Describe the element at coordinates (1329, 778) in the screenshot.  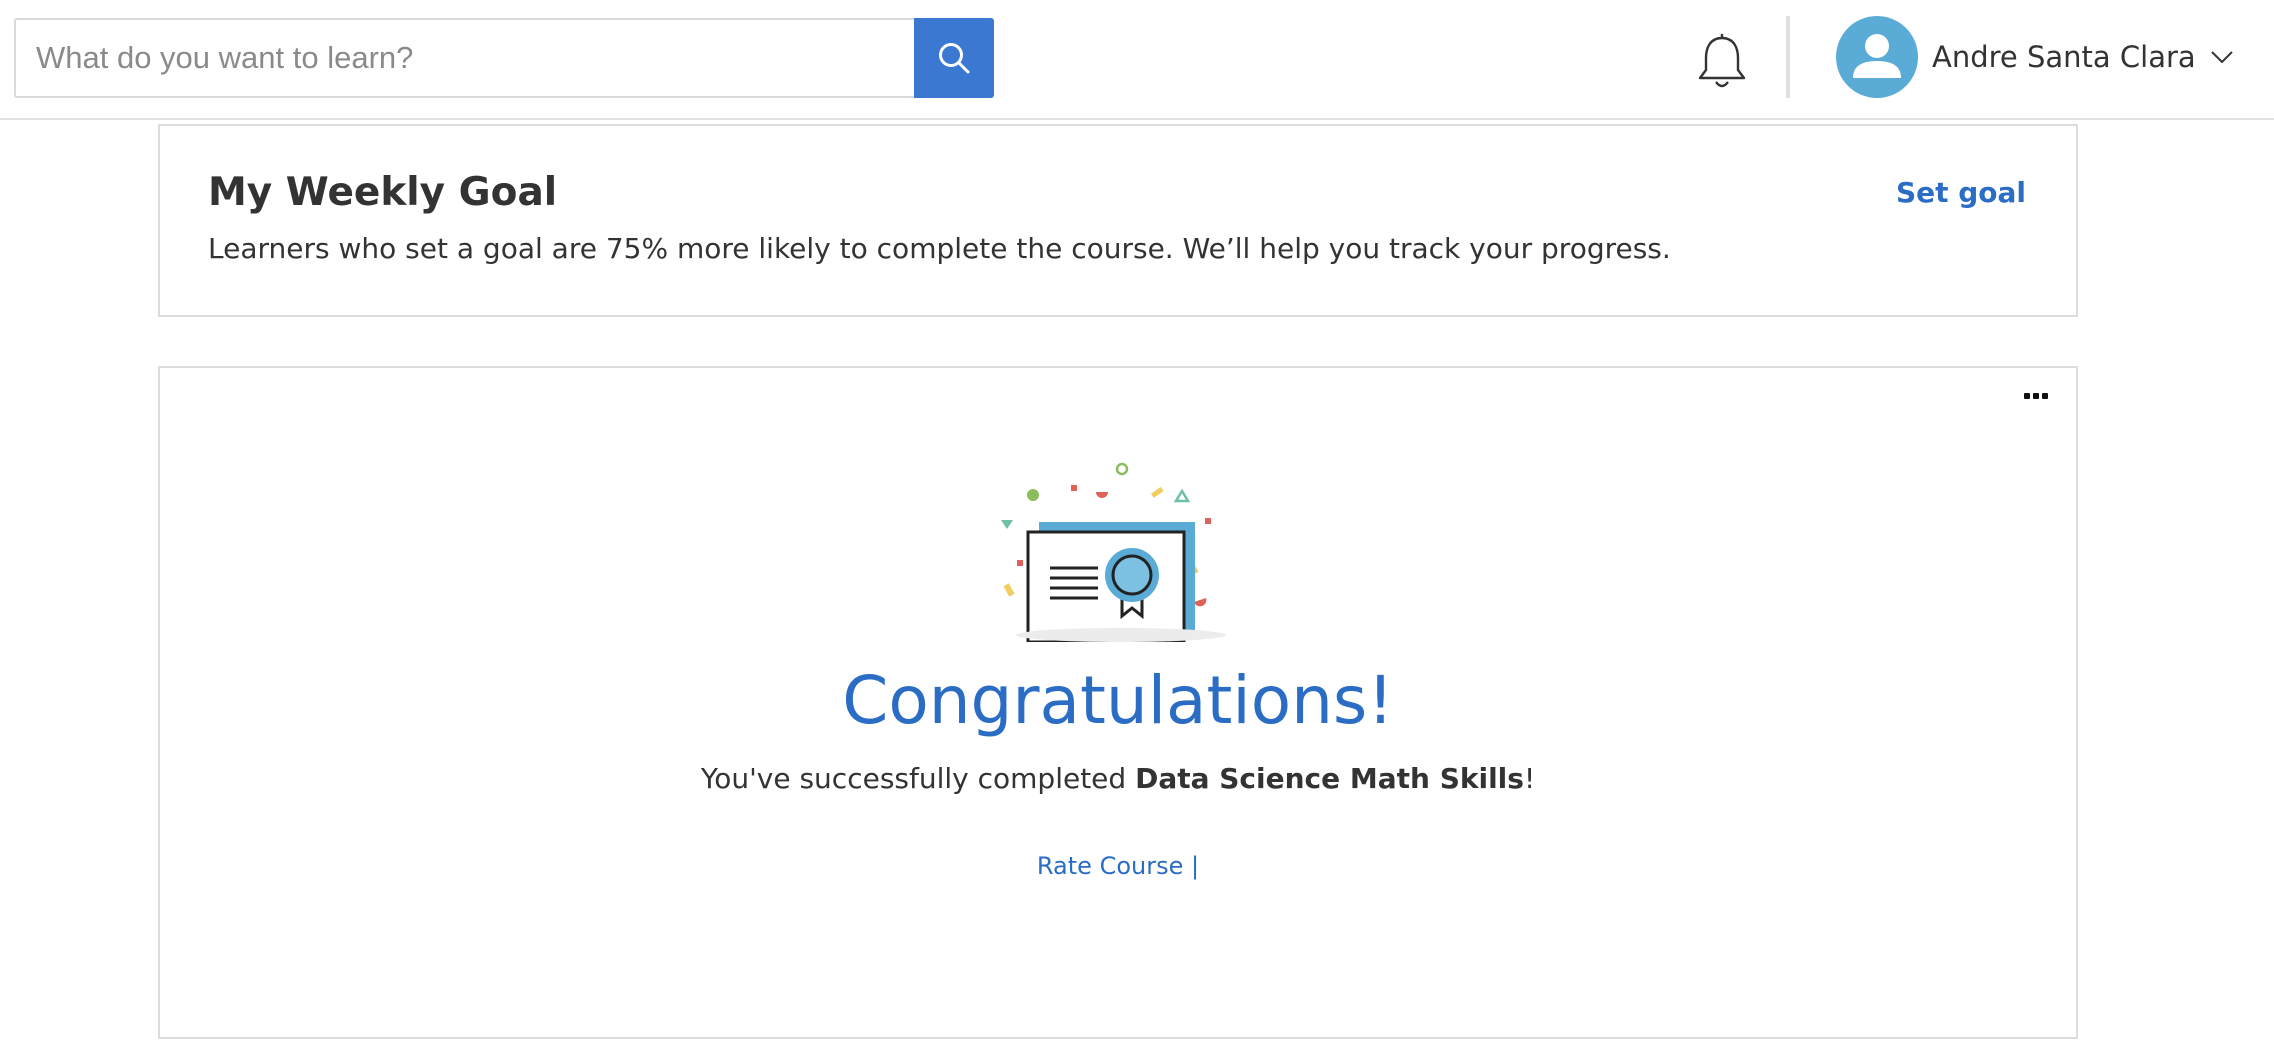
I see `course-name: Data Science Math Skills` at that location.